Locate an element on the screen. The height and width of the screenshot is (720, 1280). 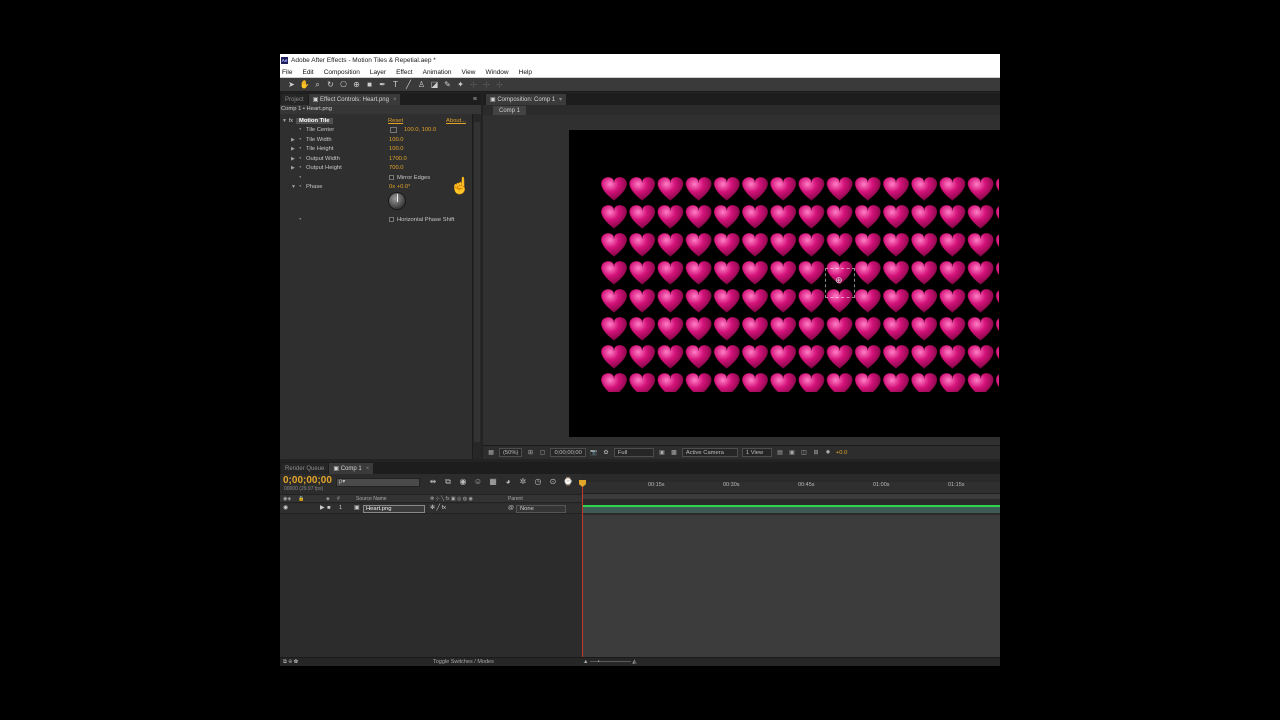
tile-center-value: 100.0, 100.0 is located at coordinates (420, 130).